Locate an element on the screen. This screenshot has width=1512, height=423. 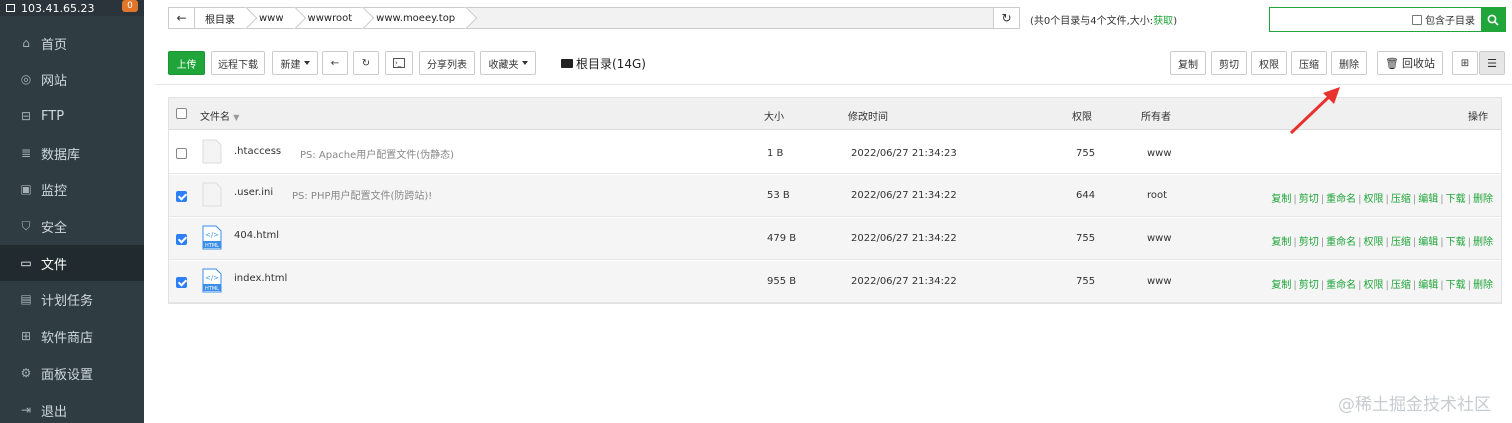
refresh-button: ↻ is located at coordinates (366, 63).